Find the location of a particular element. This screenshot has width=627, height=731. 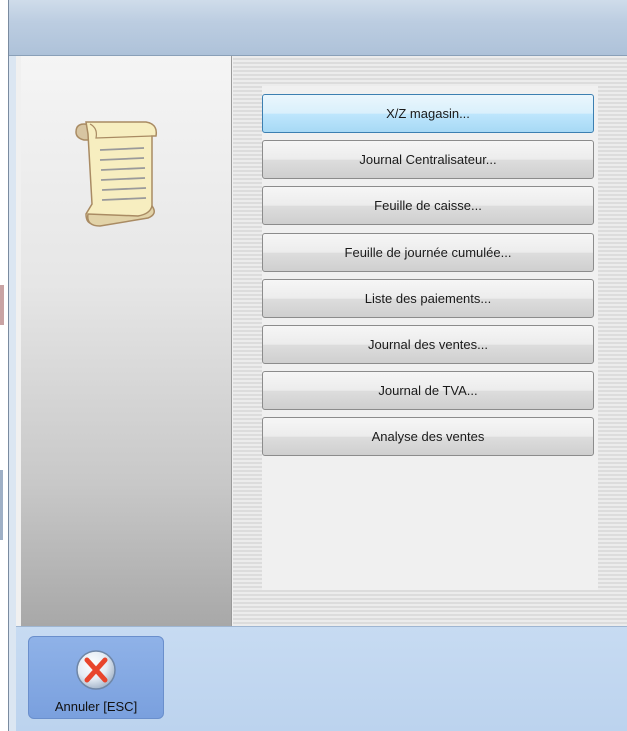

cancel-button: Annuler [ESC] is located at coordinates (96, 677).